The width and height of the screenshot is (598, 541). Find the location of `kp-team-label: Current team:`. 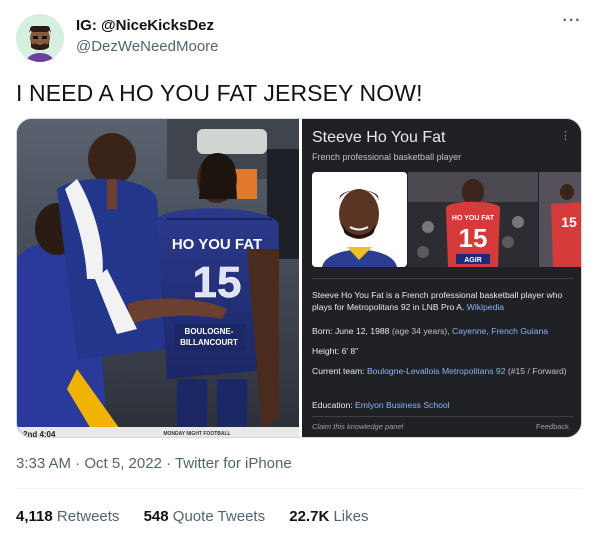

kp-team-label: Current team: is located at coordinates (338, 371).